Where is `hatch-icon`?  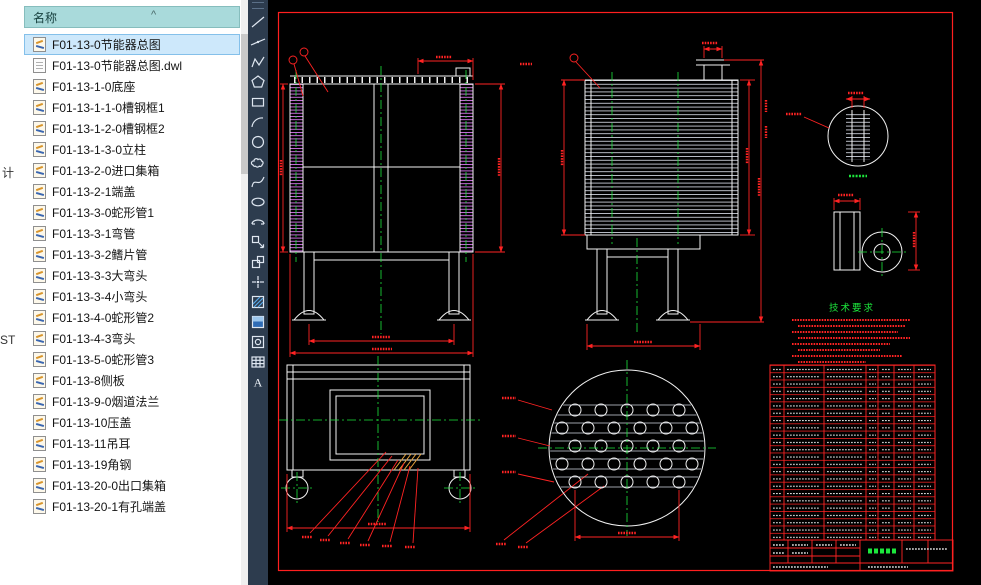 hatch-icon is located at coordinates (258, 302).